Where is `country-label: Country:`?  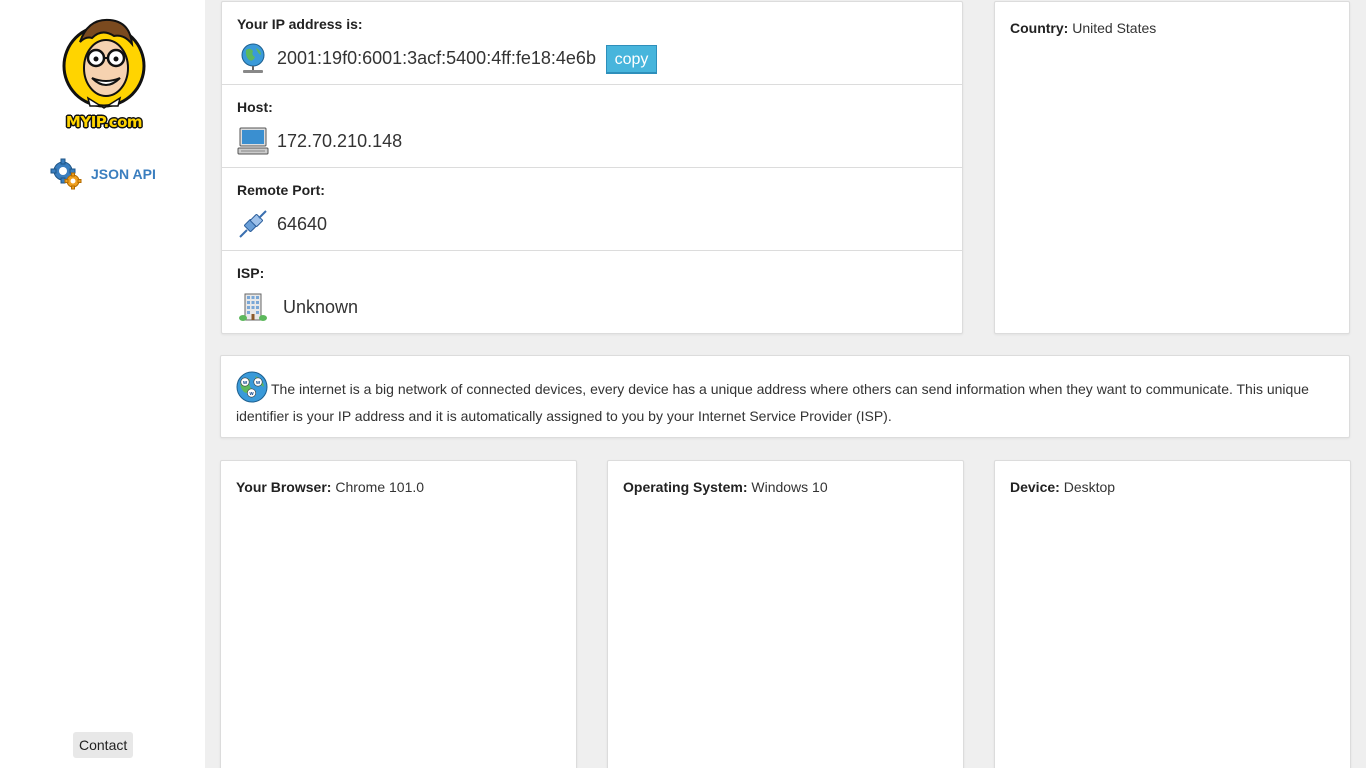 country-label: Country: is located at coordinates (1039, 28).